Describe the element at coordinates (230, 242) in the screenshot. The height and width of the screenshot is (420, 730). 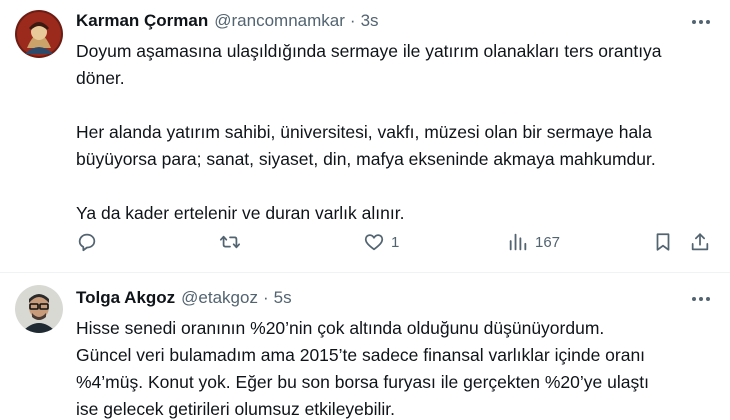
I see `retweet-icon` at that location.